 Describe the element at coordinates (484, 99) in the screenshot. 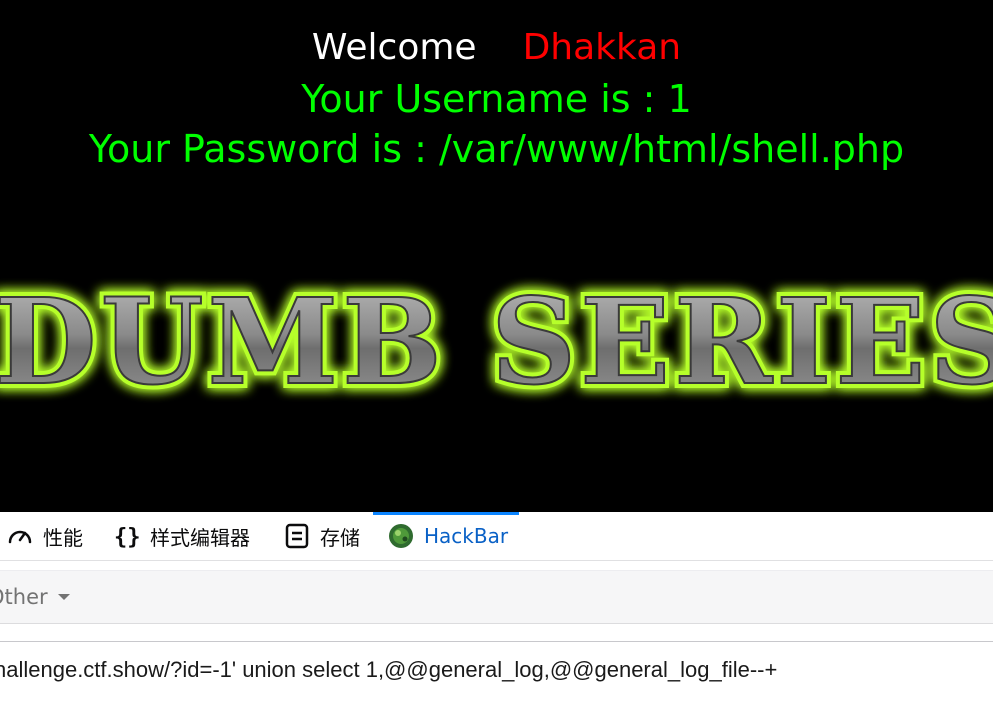

I see `username-label: Your Username is :` at that location.